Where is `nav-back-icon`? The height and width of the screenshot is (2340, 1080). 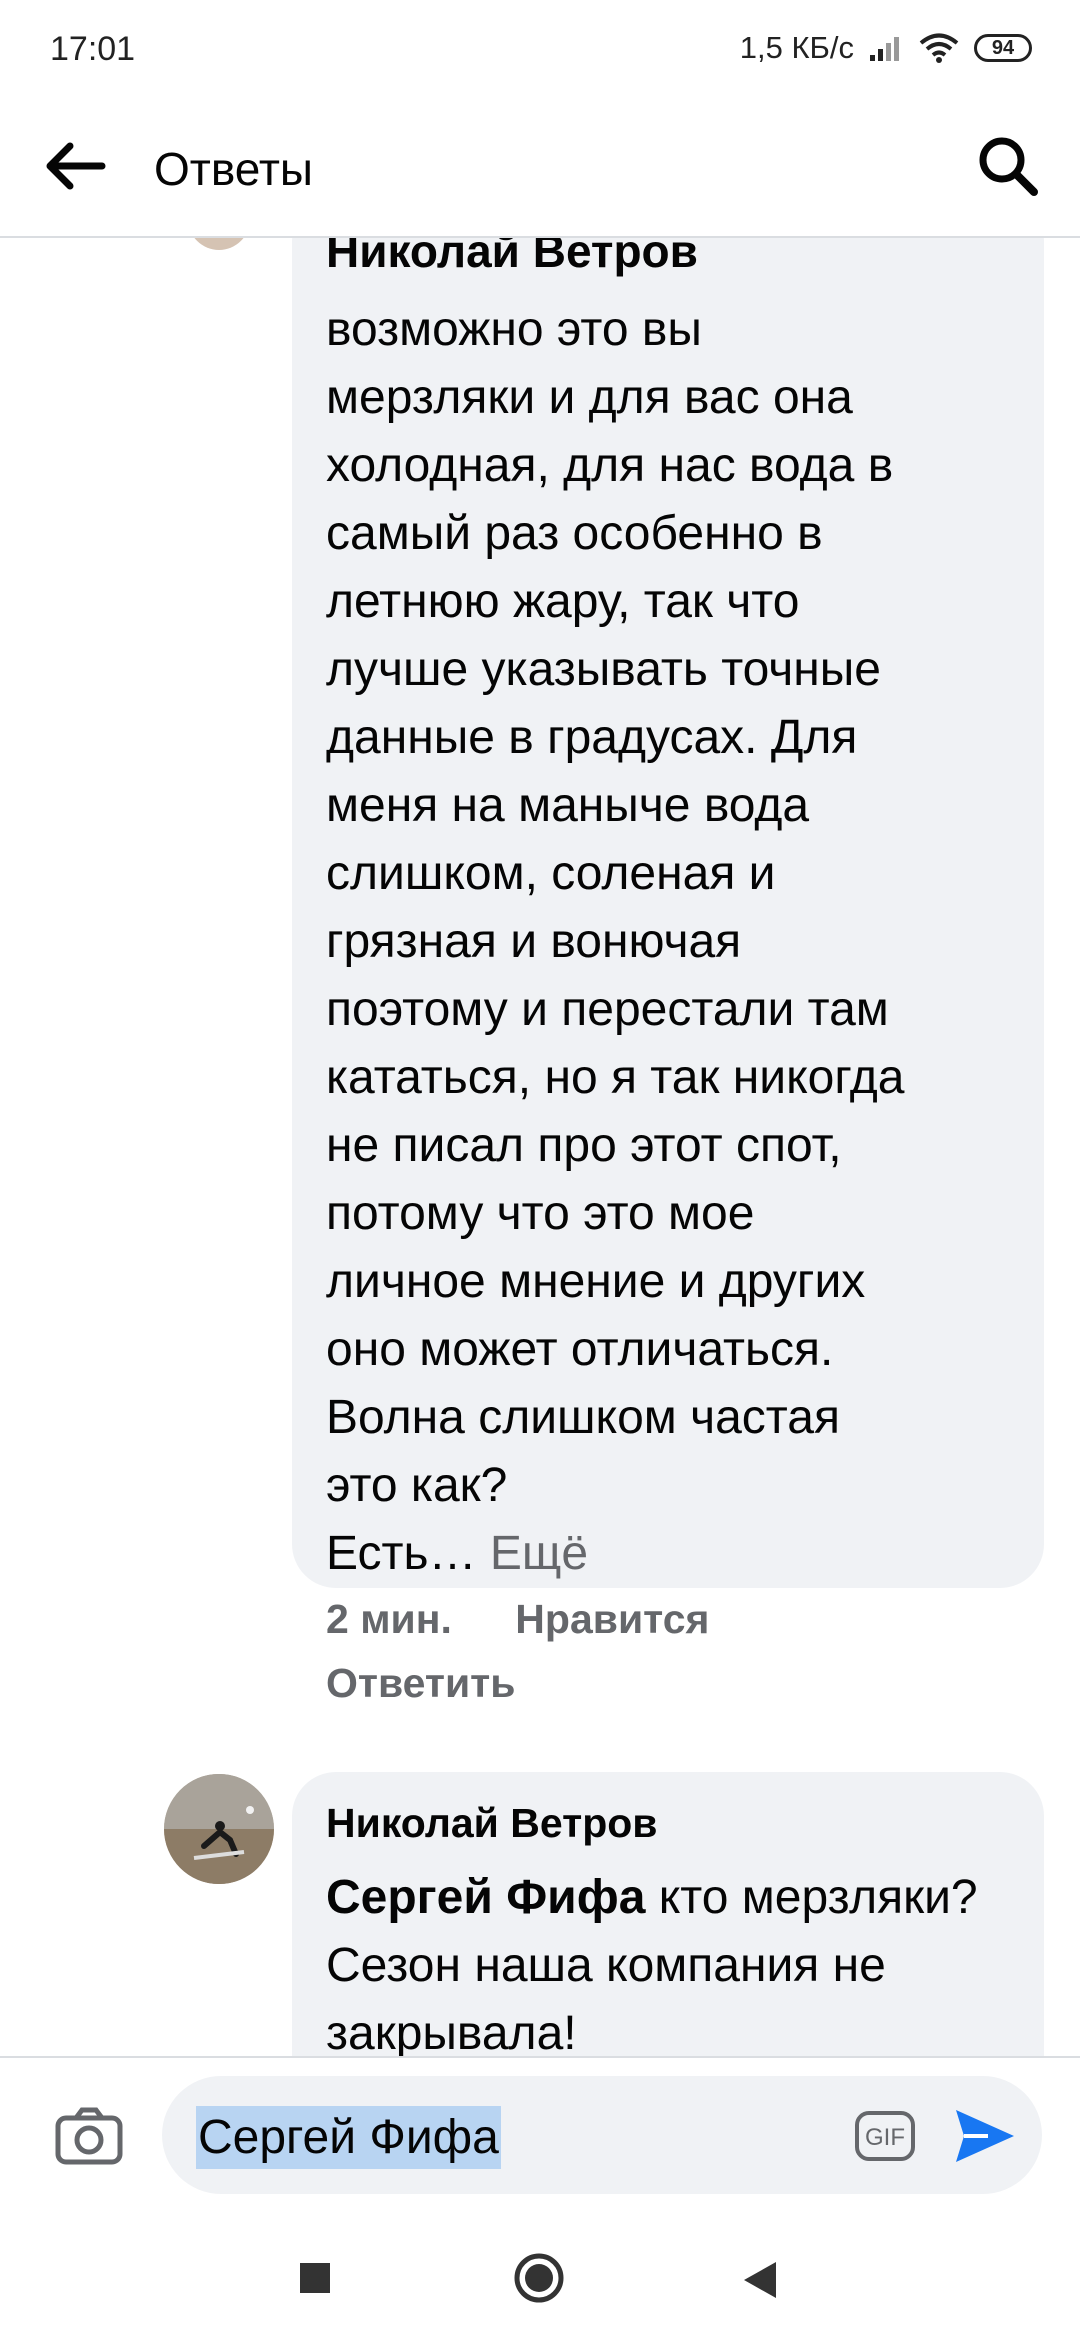
nav-back-icon is located at coordinates (760, 2280).